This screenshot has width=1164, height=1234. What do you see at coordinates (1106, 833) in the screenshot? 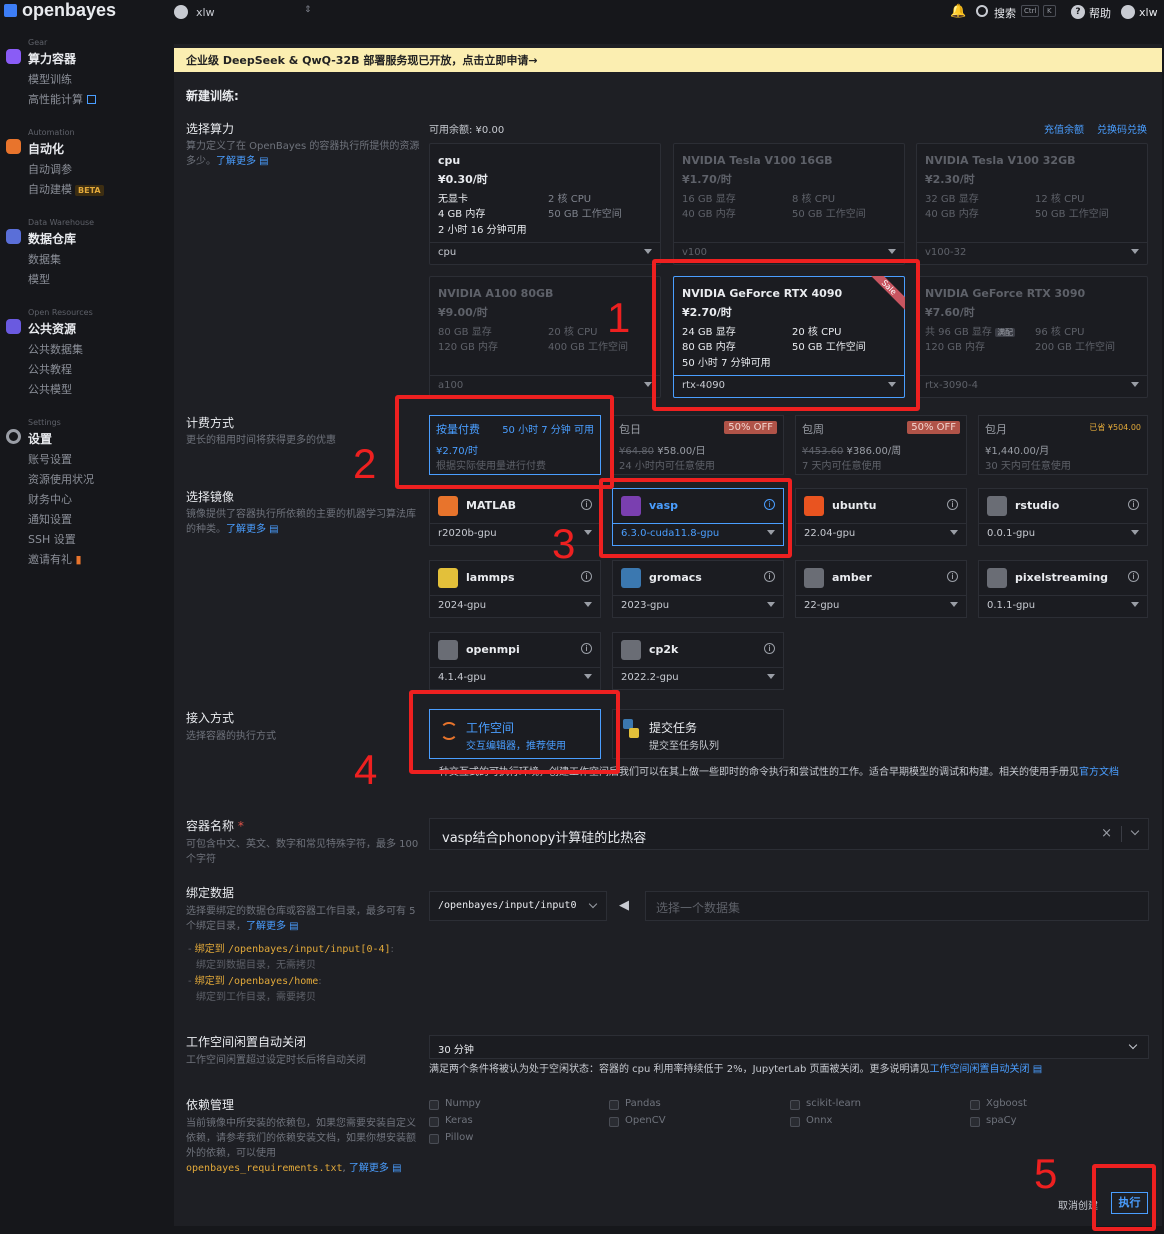
I see `clear-icon: ×` at bounding box center [1106, 833].